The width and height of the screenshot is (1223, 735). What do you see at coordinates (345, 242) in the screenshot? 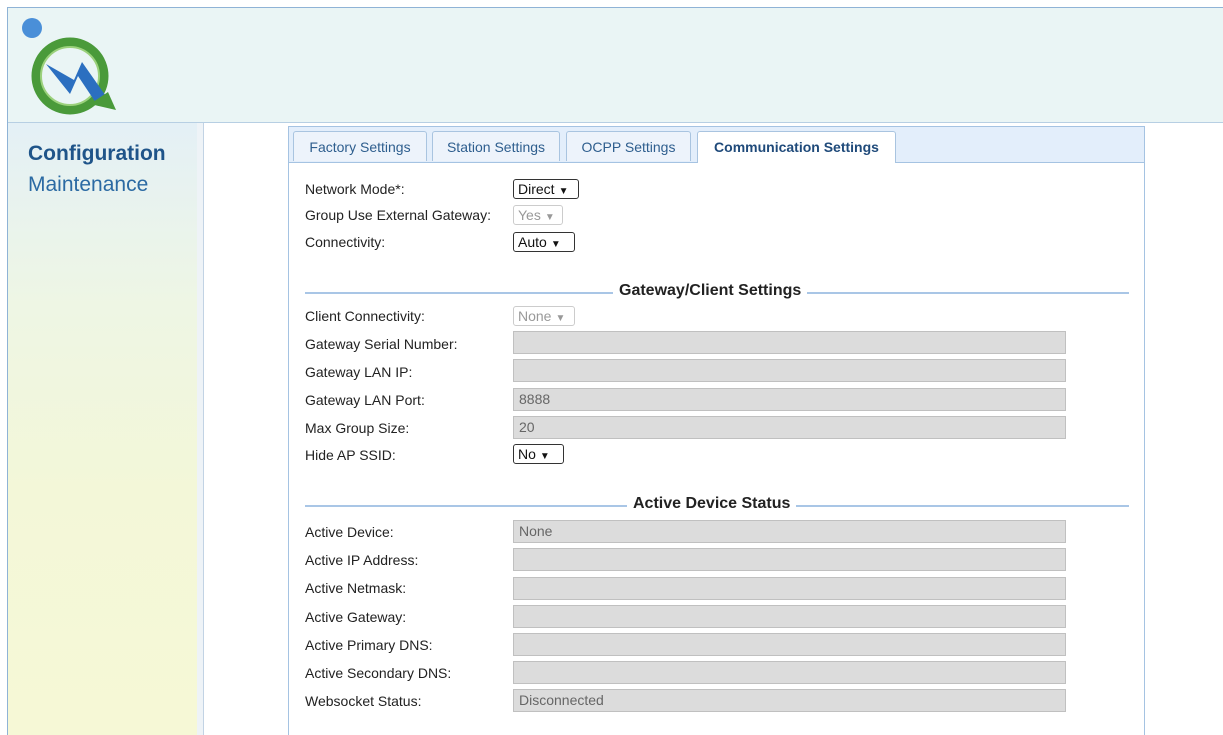
I see `connectivity-label: Connectivity:` at bounding box center [345, 242].